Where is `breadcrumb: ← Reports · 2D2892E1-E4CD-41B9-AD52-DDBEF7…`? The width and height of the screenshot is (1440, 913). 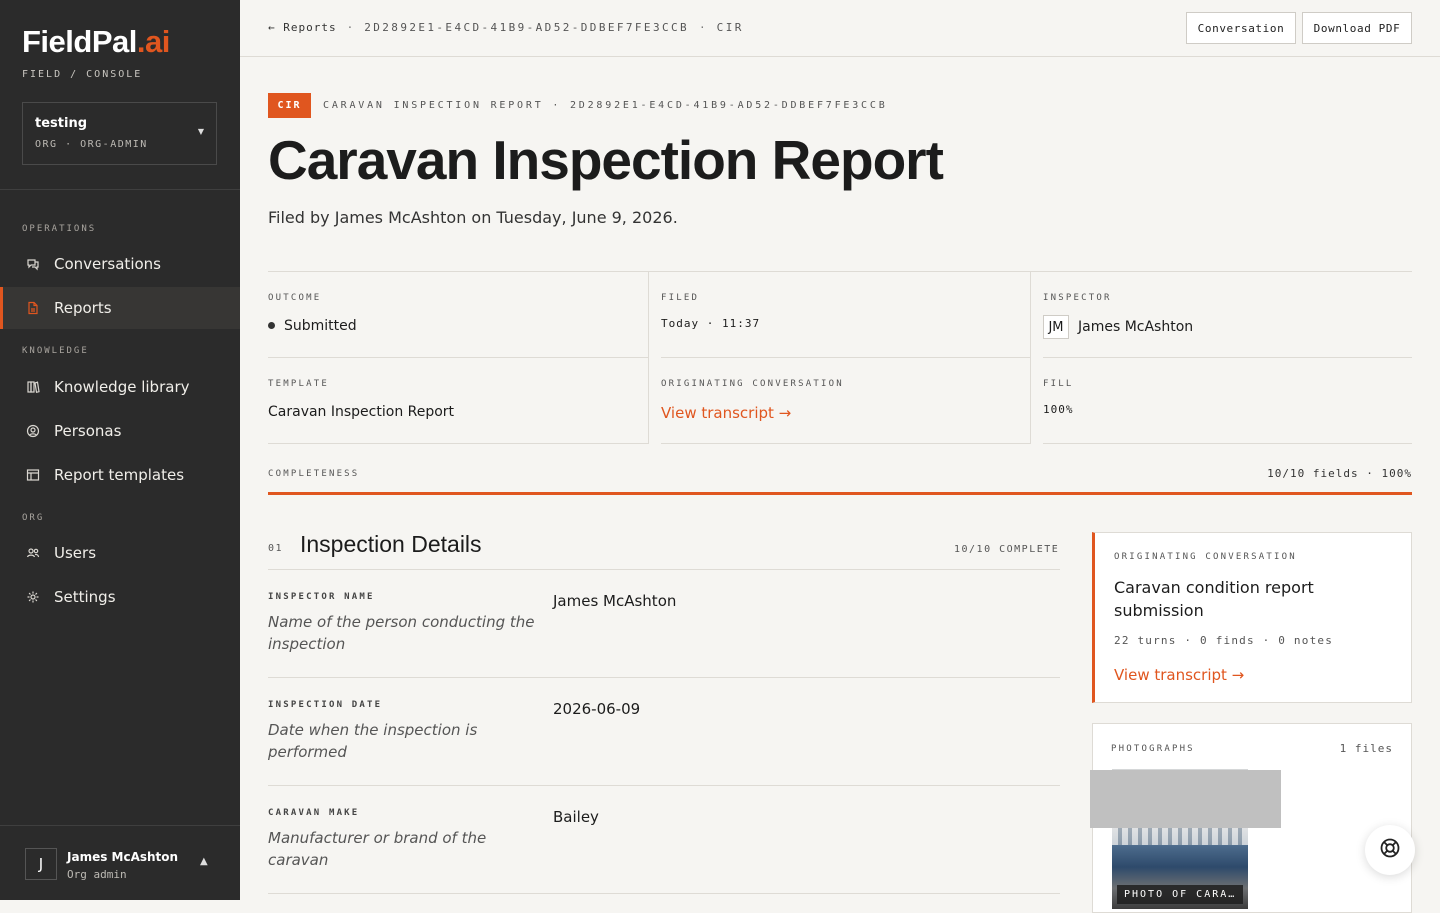 breadcrumb: ← Reports · 2D2892E1-E4CD-41B9-AD52-DDBEF7… is located at coordinates (506, 27).